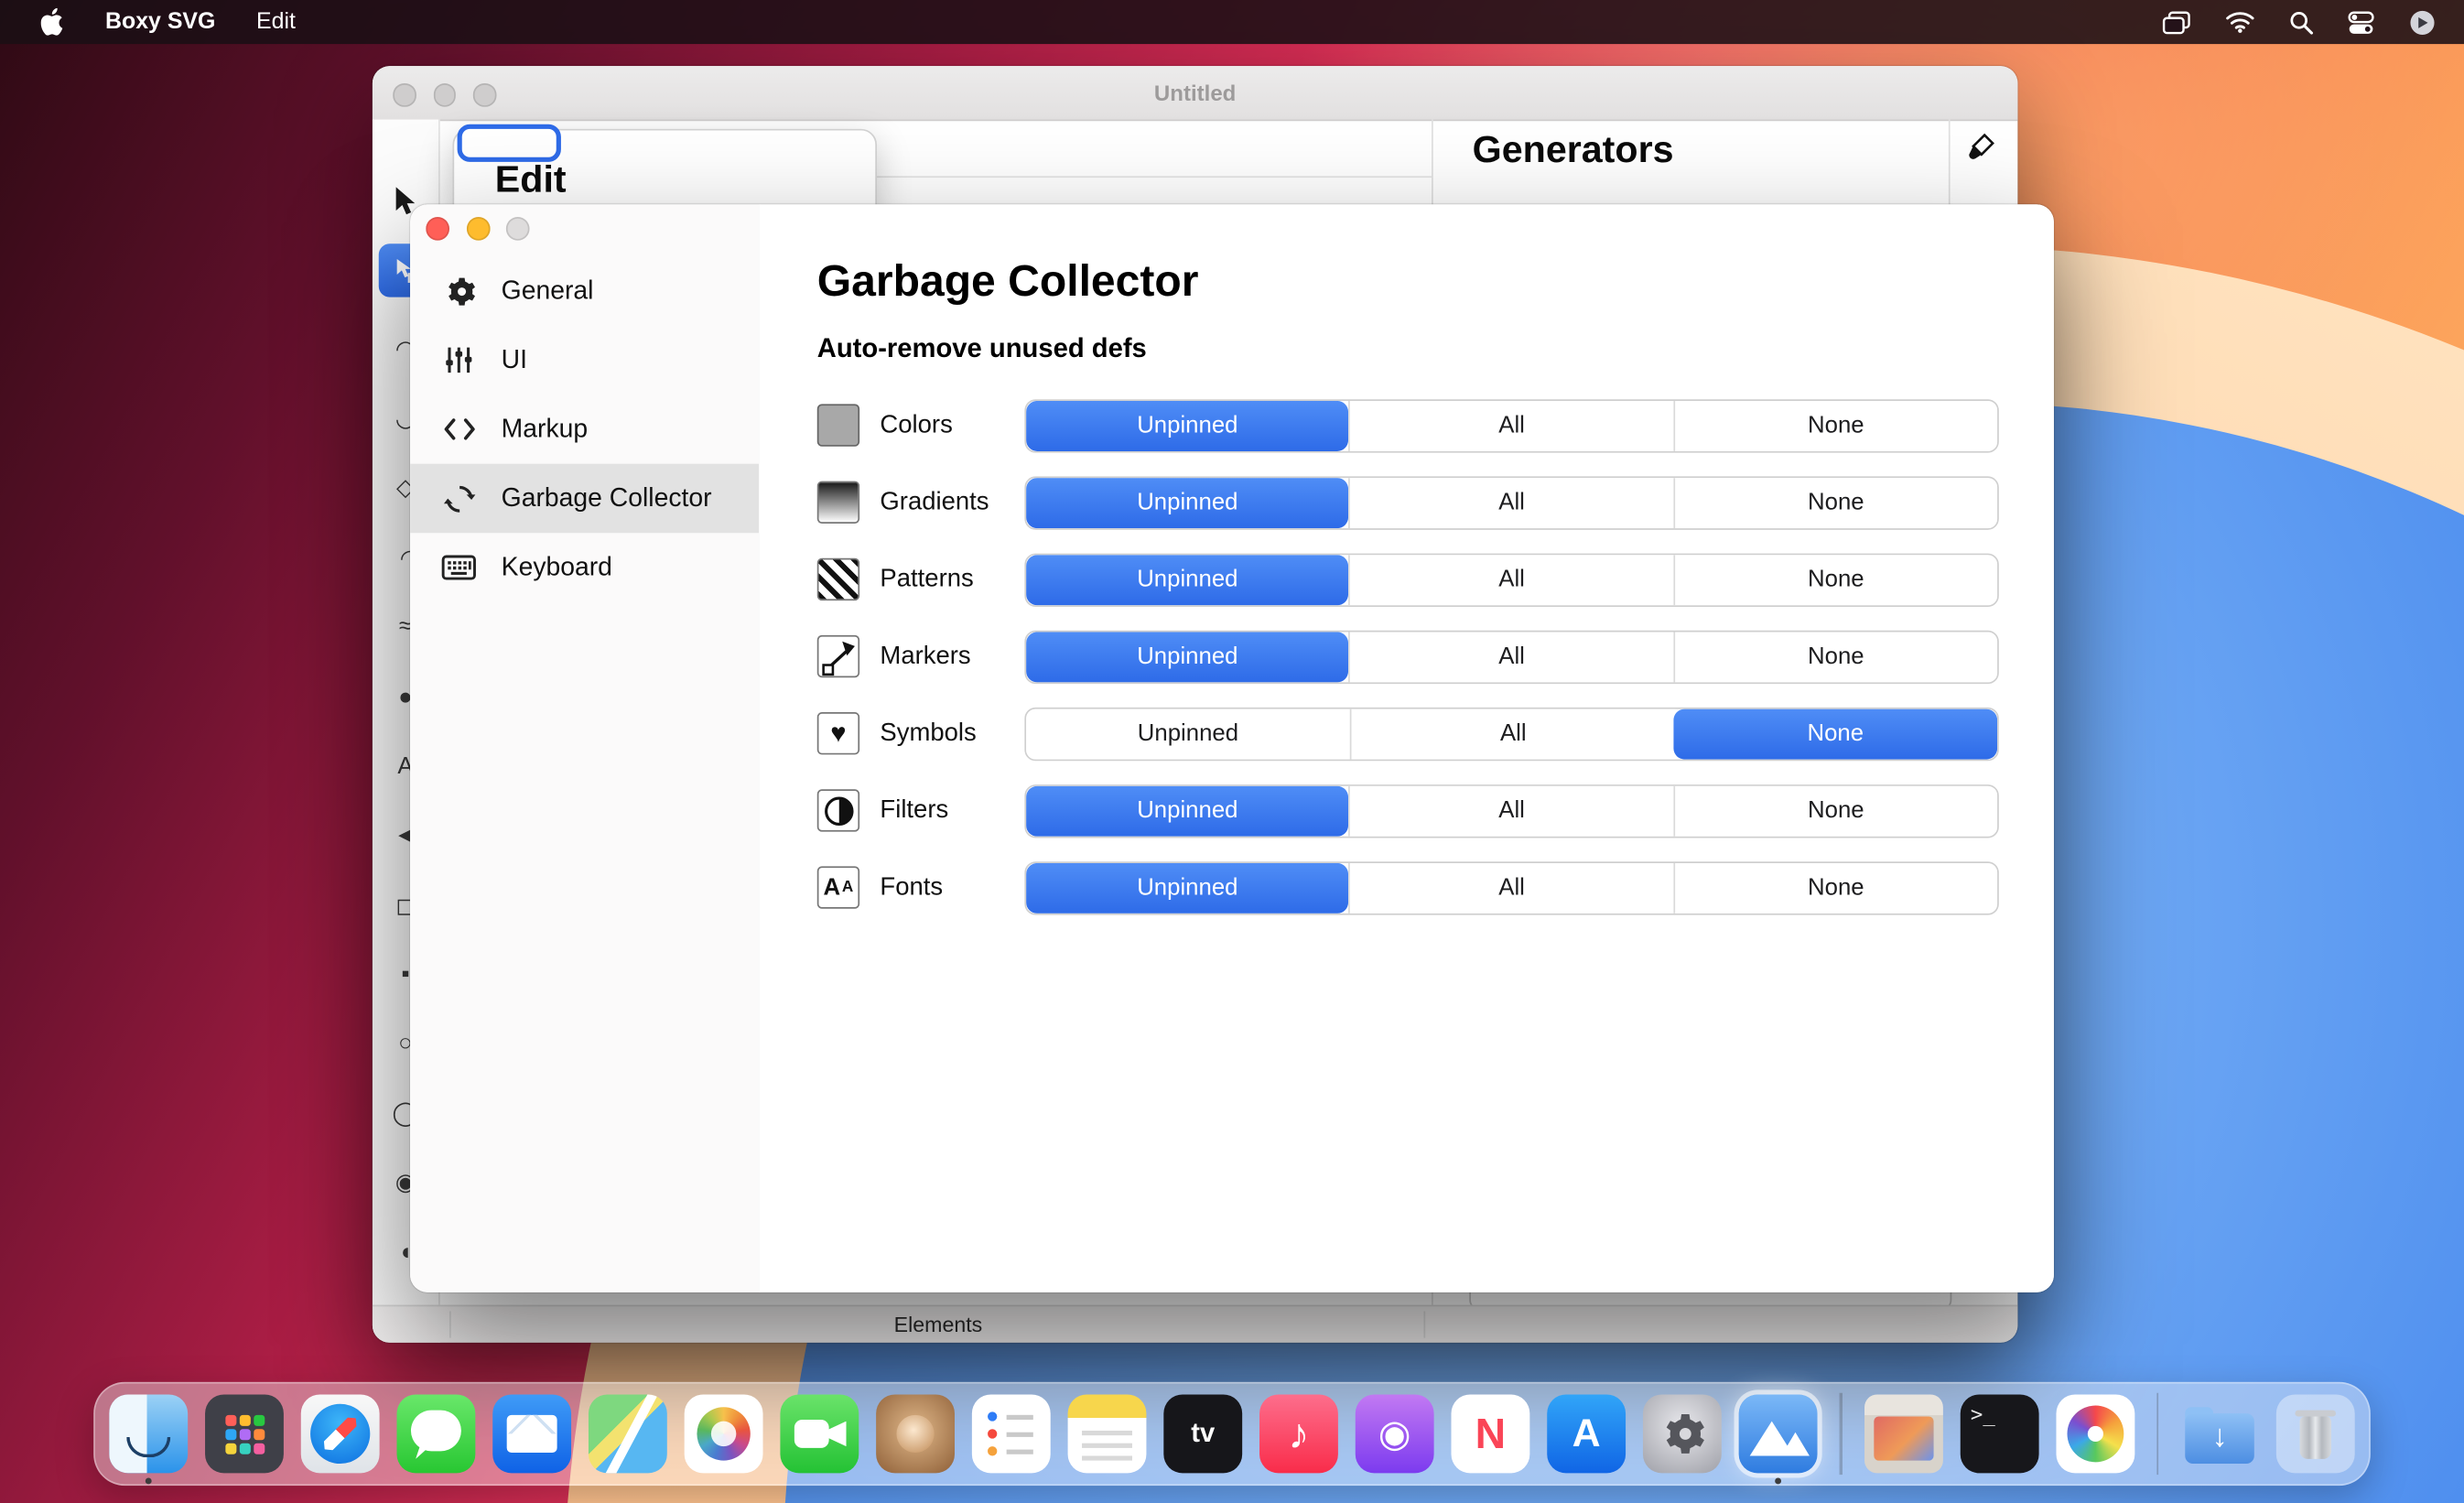 The width and height of the screenshot is (2464, 1503). What do you see at coordinates (160, 21) in the screenshot?
I see `menu-app-name: Boxy SVG` at bounding box center [160, 21].